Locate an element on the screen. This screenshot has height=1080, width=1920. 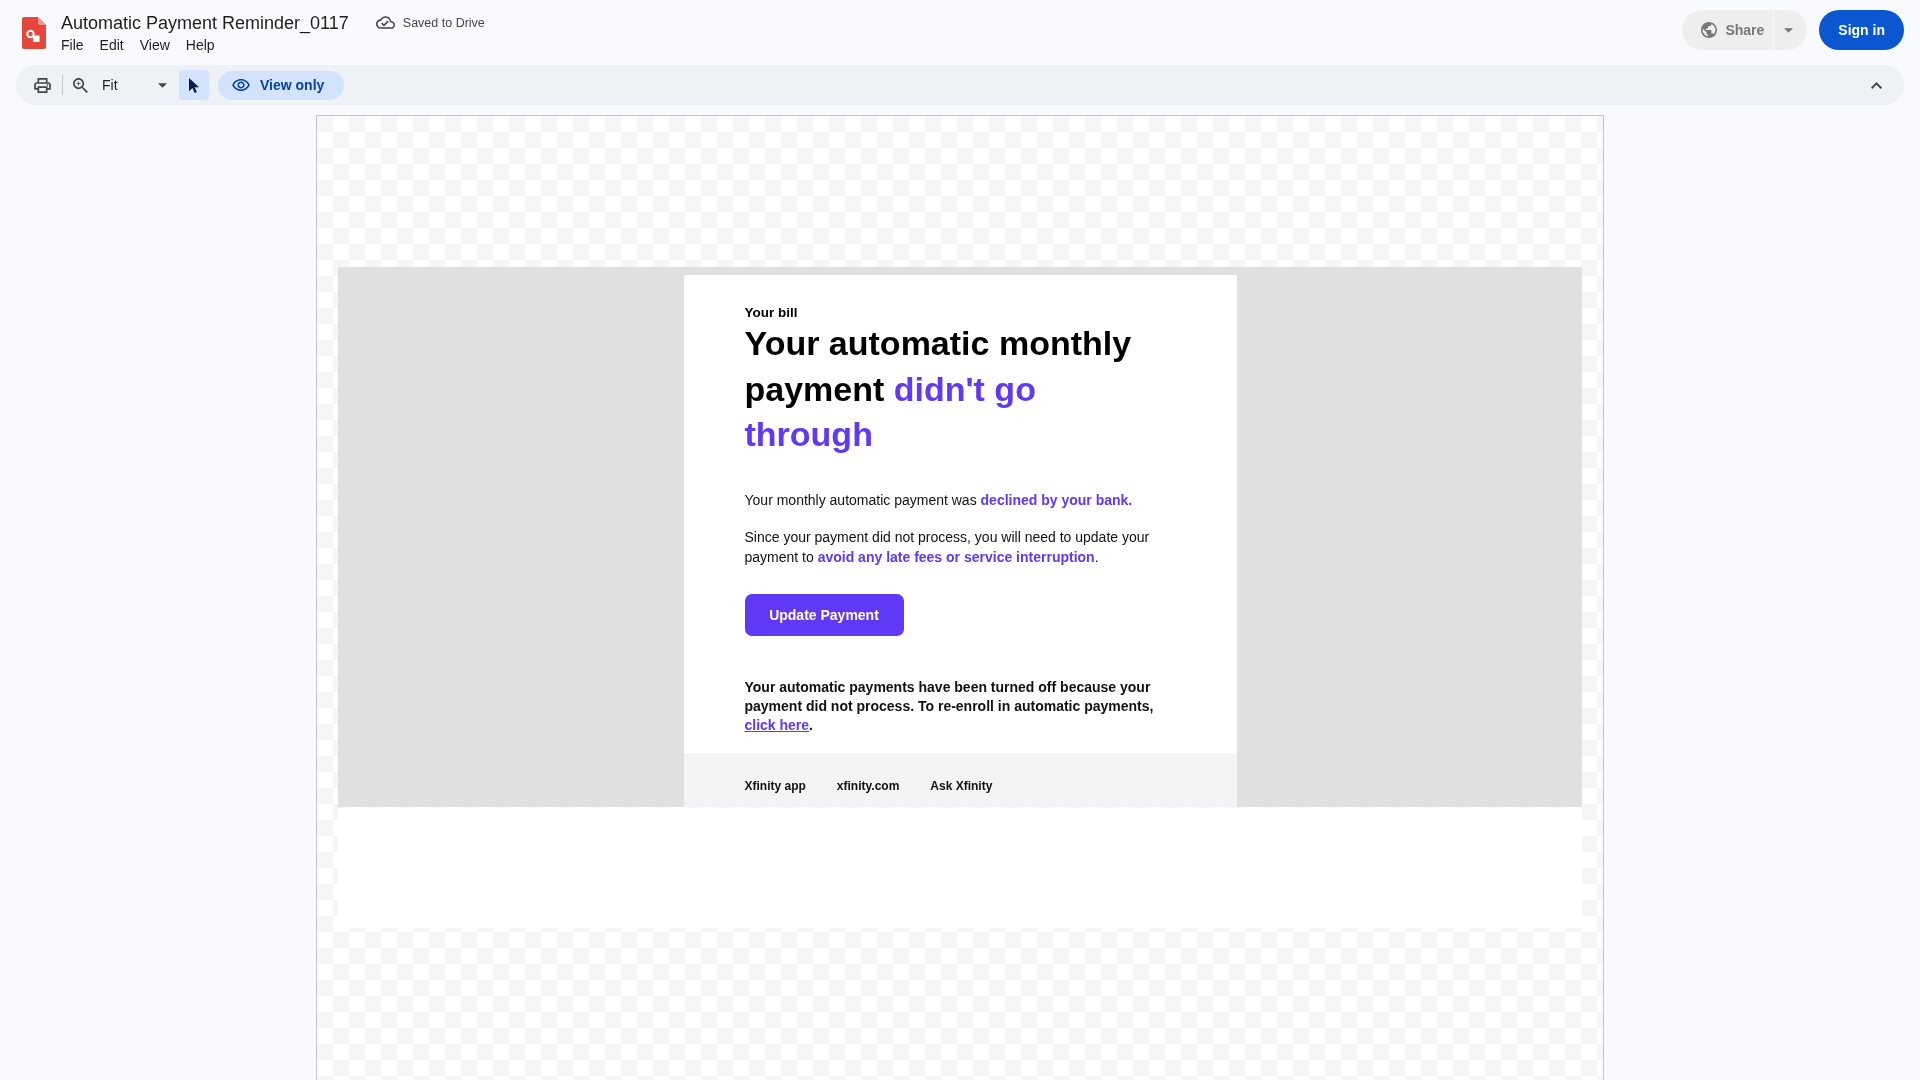
globe-icon is located at coordinates (1709, 30).